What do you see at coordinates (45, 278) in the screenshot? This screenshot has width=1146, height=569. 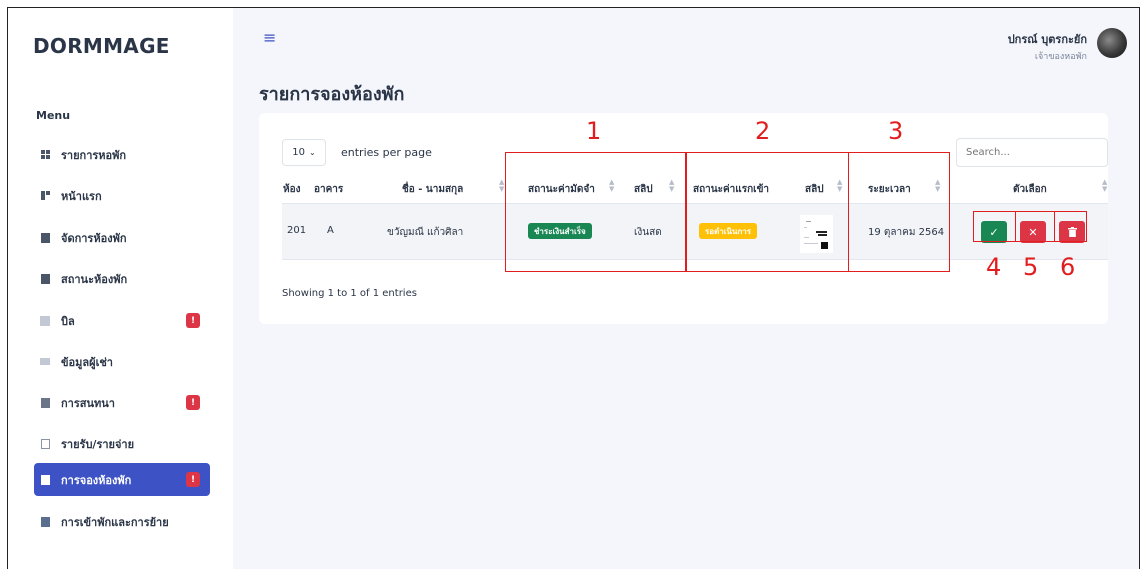 I see `door-icon` at bounding box center [45, 278].